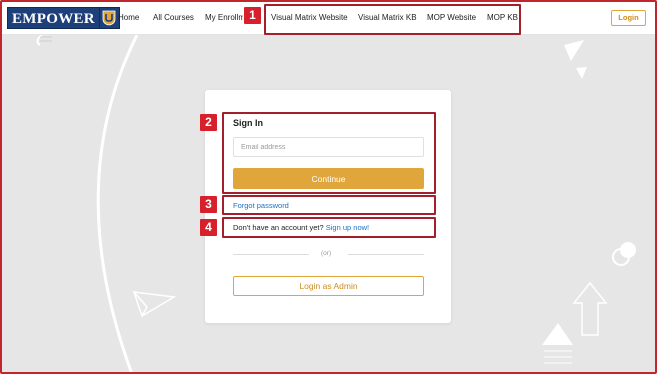 The width and height of the screenshot is (657, 374). What do you see at coordinates (328, 147) in the screenshot?
I see `email-field` at bounding box center [328, 147].